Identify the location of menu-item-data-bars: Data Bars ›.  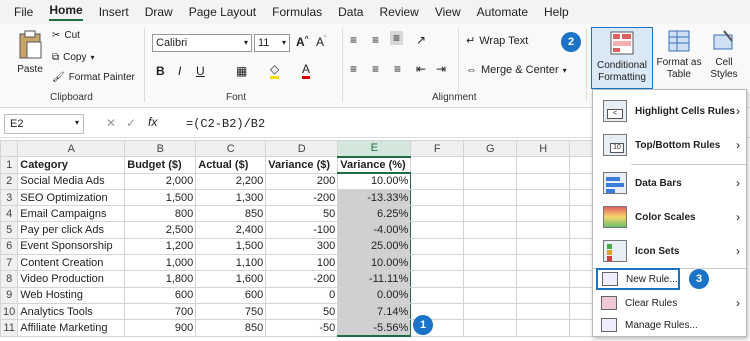
(670, 183).